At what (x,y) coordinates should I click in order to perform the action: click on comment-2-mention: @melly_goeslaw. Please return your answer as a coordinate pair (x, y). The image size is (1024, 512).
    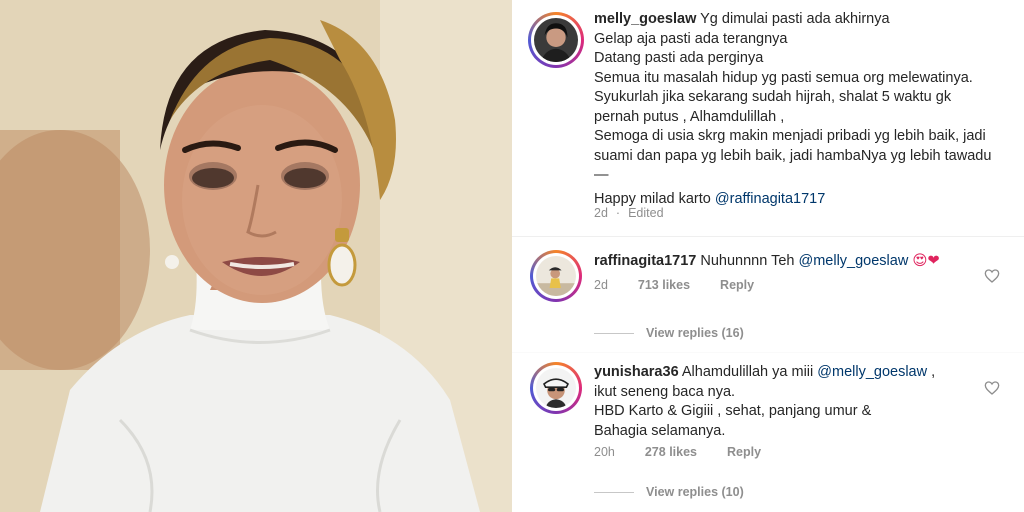
    Looking at the image, I should click on (872, 372).